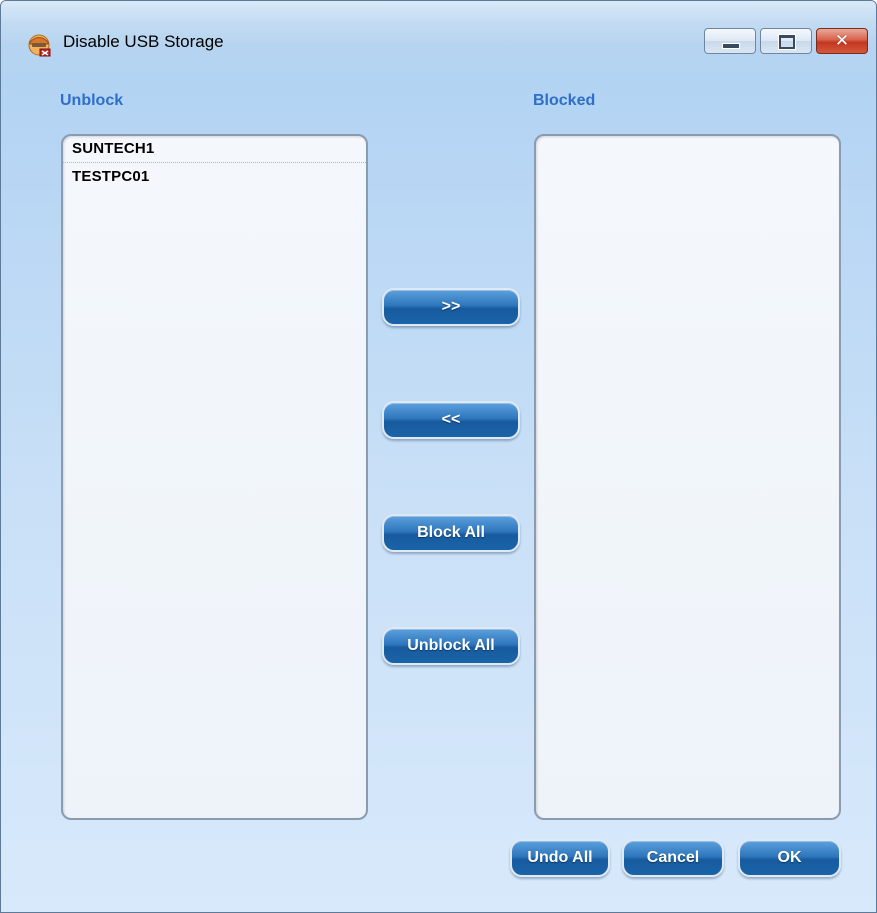  Describe the element at coordinates (560, 858) in the screenshot. I see `undo-all-button: Undo All` at that location.